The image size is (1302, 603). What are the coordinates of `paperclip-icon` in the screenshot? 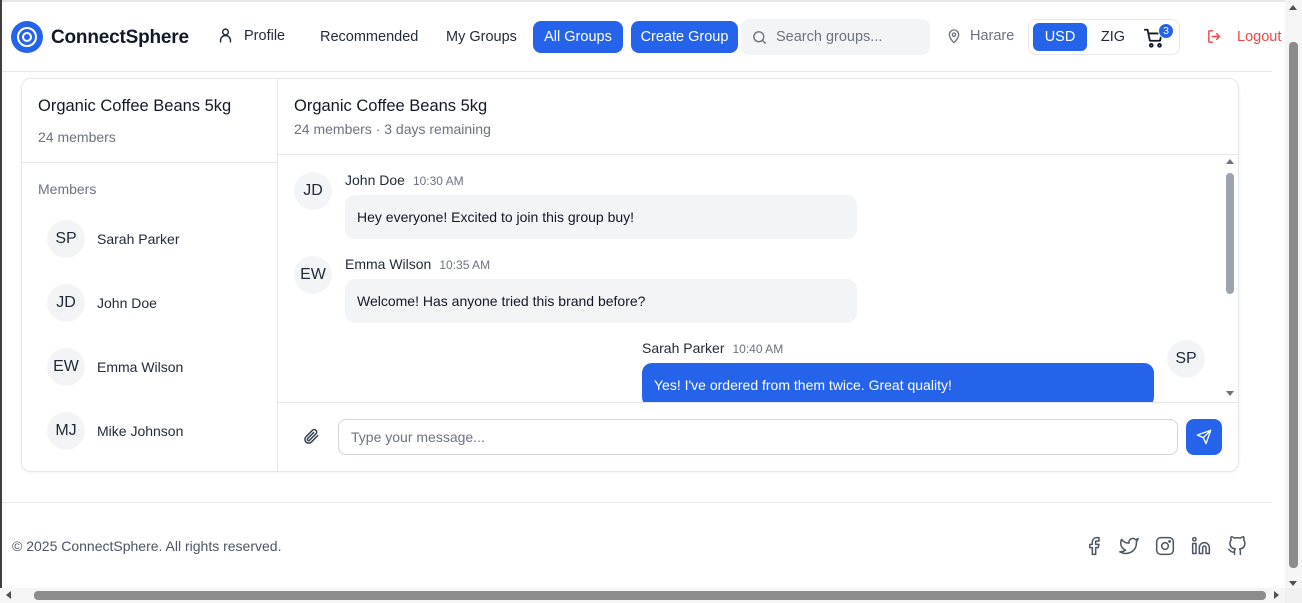 It's located at (311, 436).